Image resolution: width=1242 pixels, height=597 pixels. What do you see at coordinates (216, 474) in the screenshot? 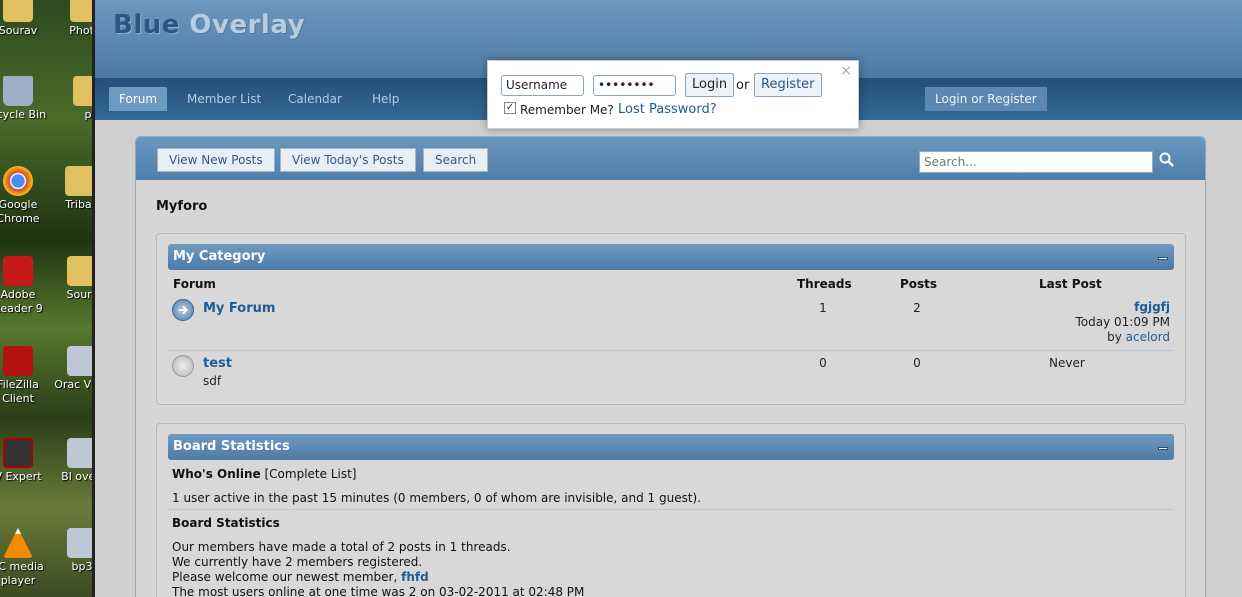
I see `whos-online-label: Who's Online` at bounding box center [216, 474].